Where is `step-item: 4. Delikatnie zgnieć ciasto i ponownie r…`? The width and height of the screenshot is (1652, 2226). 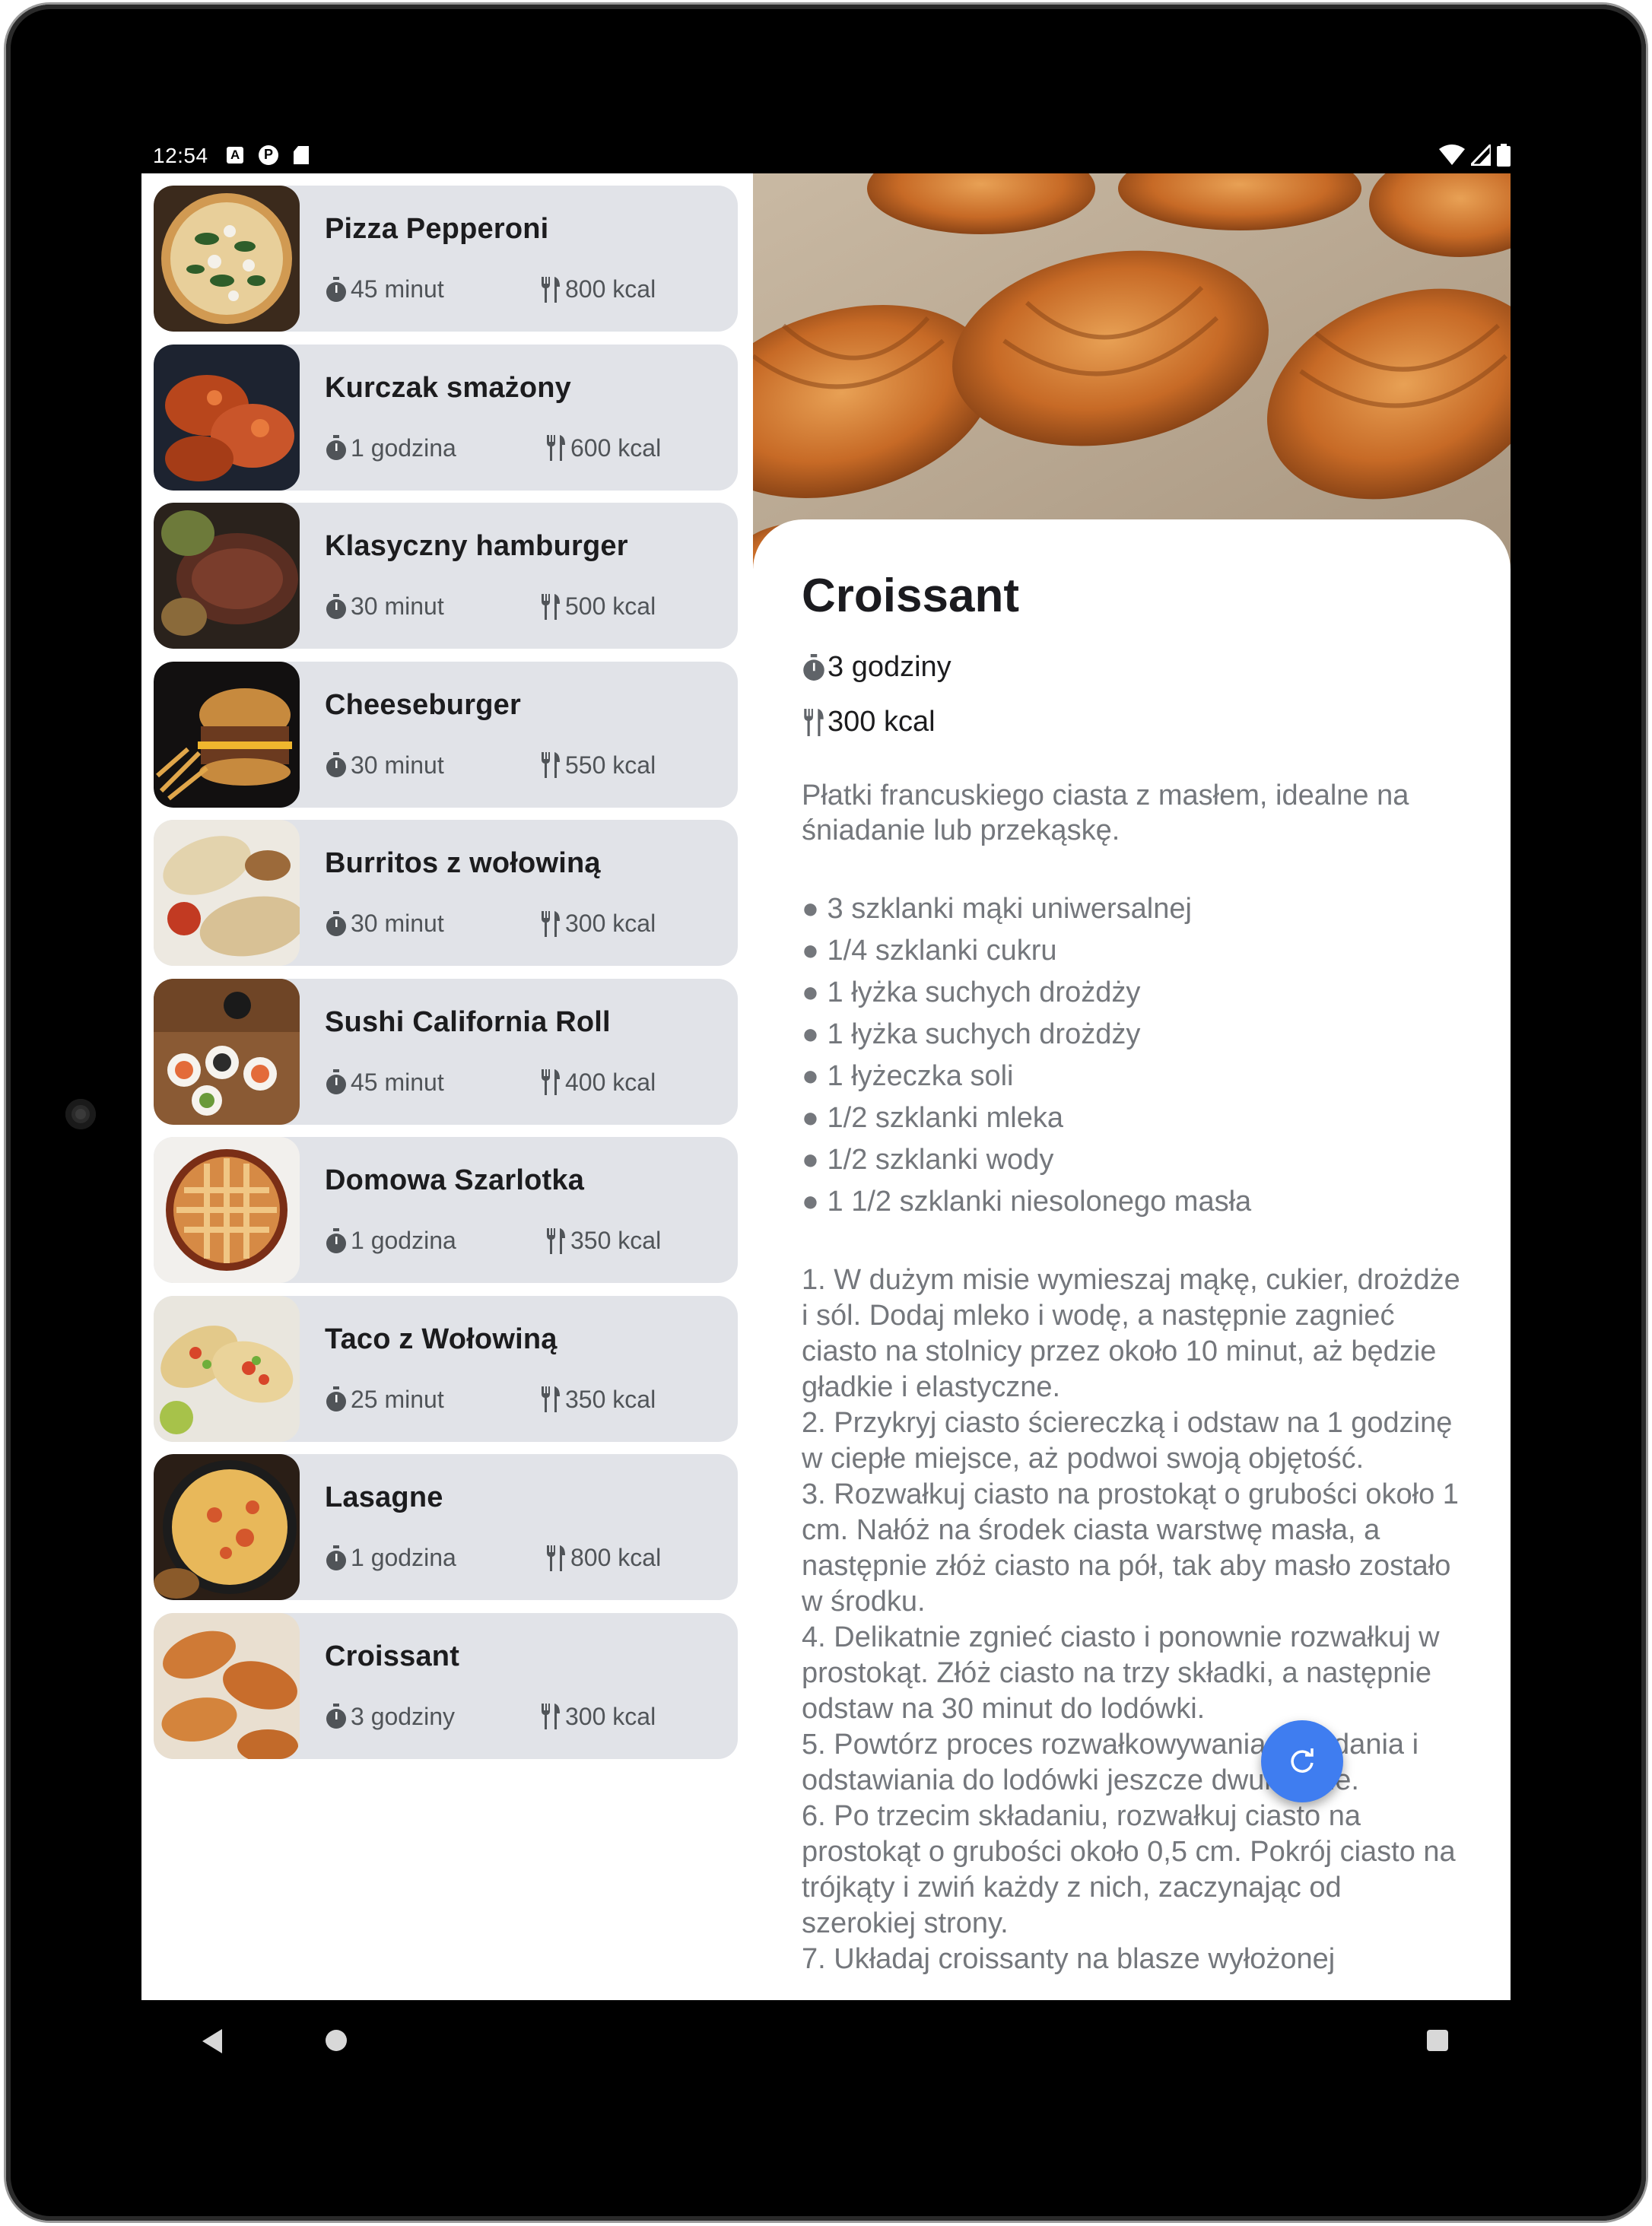 step-item: 4. Delikatnie zgnieć ciasto i ponownie r… is located at coordinates (1121, 1673).